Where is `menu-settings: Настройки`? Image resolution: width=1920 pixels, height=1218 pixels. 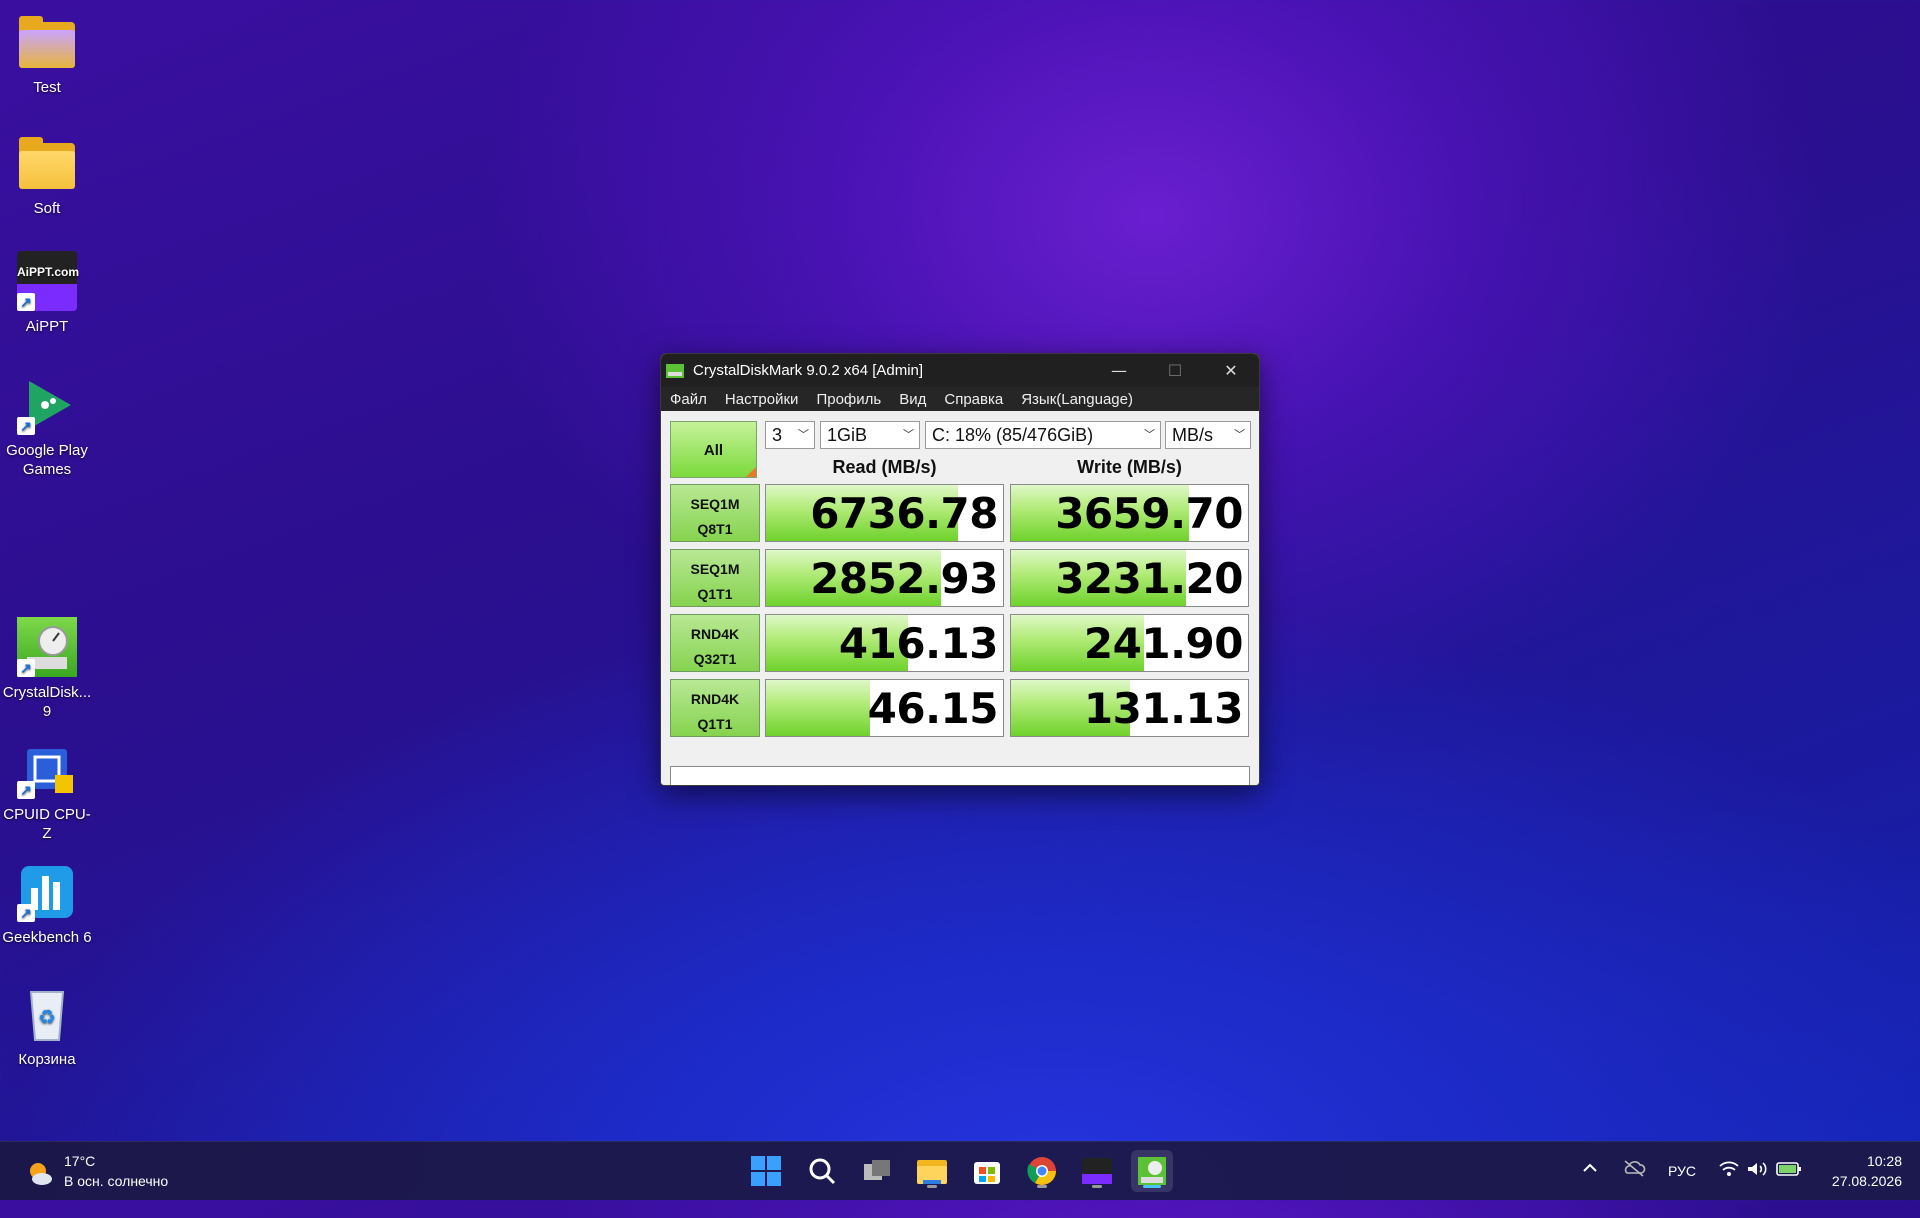 menu-settings: Настройки is located at coordinates (762, 399).